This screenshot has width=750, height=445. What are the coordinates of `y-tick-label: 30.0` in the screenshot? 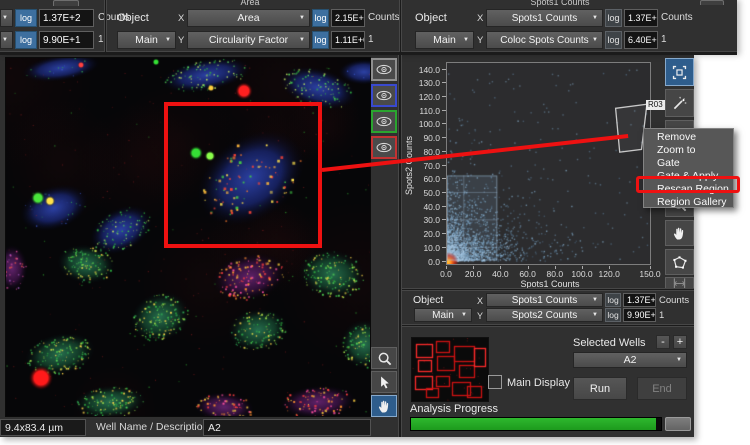 It's located at (431, 220).